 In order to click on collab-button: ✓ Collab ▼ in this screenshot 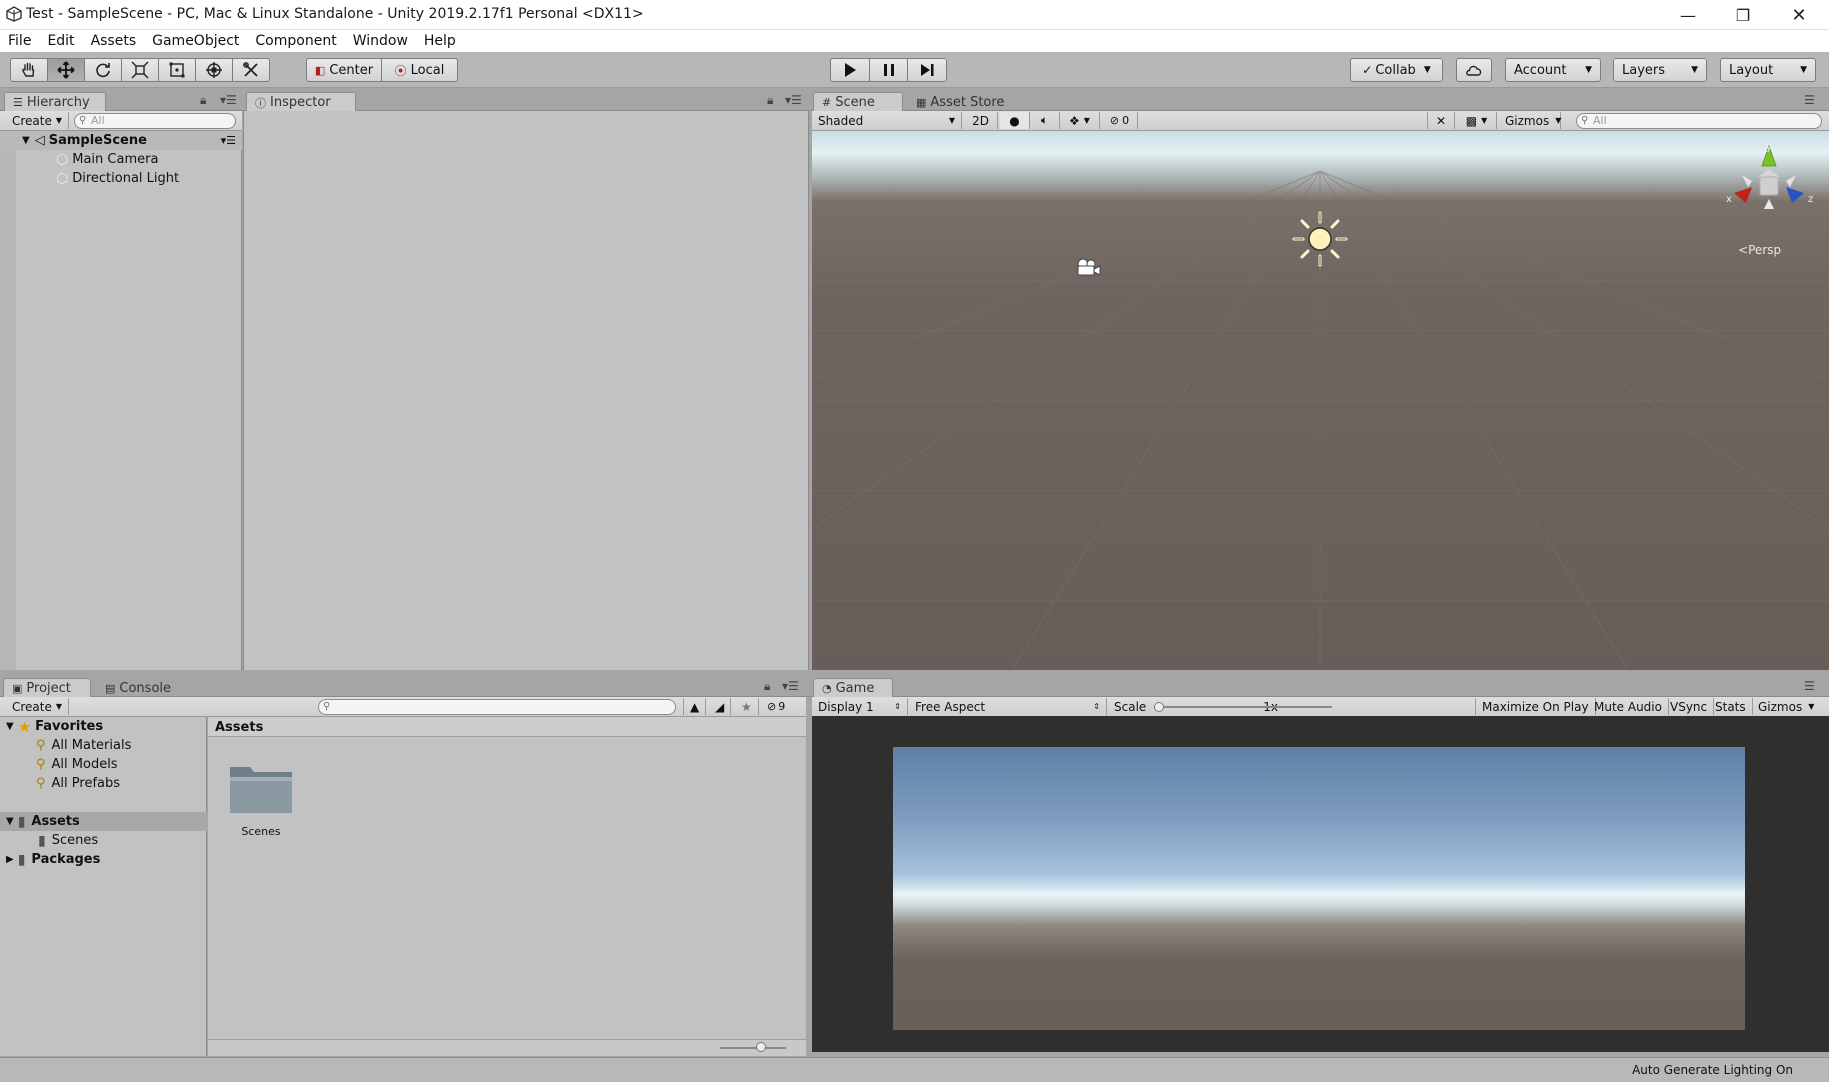, I will do `click(1396, 70)`.